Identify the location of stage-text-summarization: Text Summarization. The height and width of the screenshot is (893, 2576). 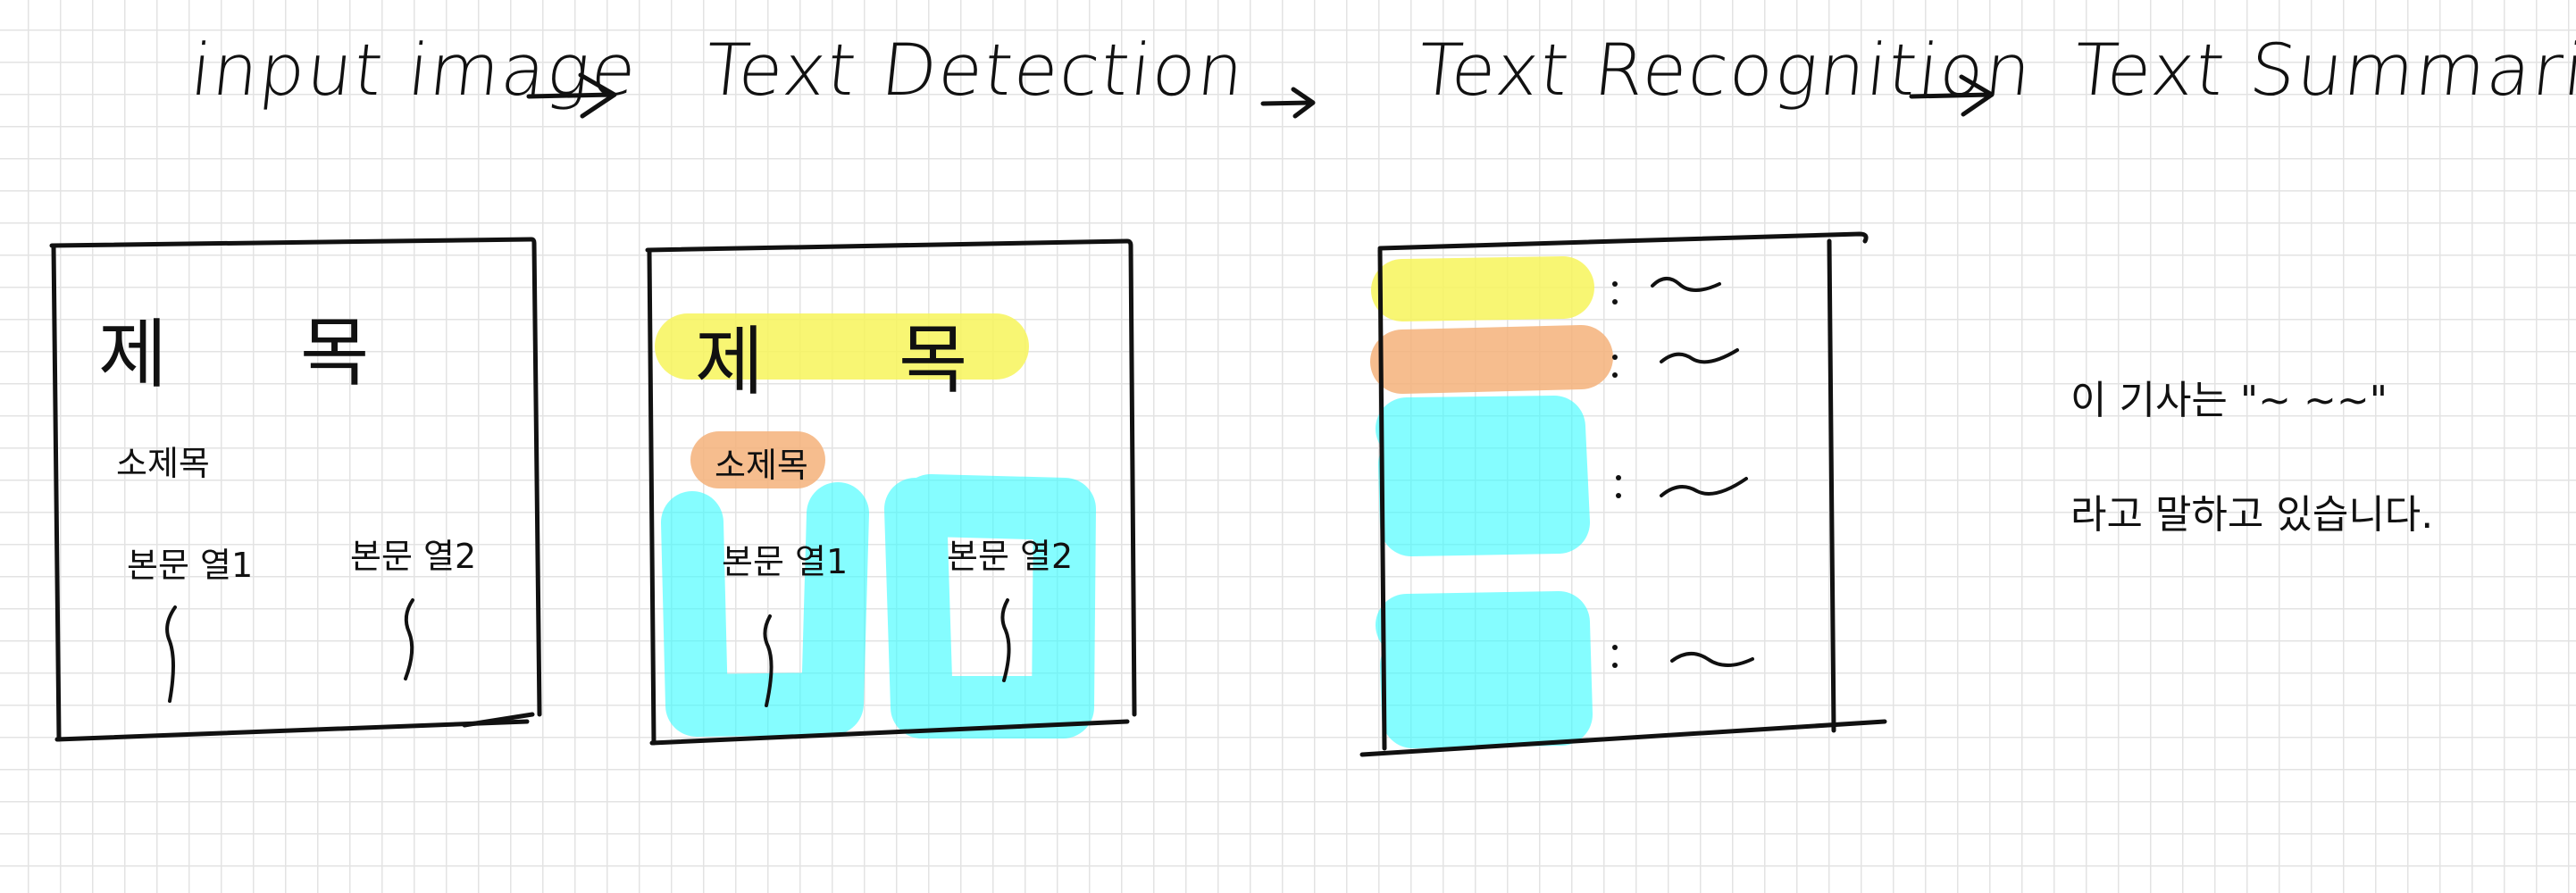
(2323, 70).